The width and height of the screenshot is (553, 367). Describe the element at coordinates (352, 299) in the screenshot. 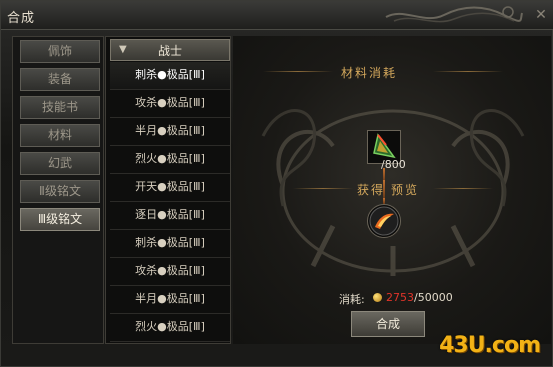

I see `cost-label: 消耗:` at that location.